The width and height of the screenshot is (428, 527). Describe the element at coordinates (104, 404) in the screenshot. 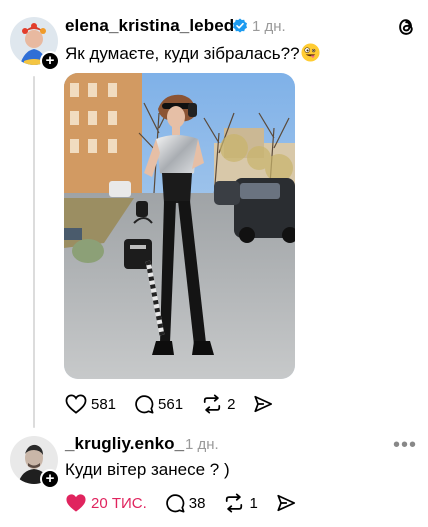

I see `like-count: 581` at that location.